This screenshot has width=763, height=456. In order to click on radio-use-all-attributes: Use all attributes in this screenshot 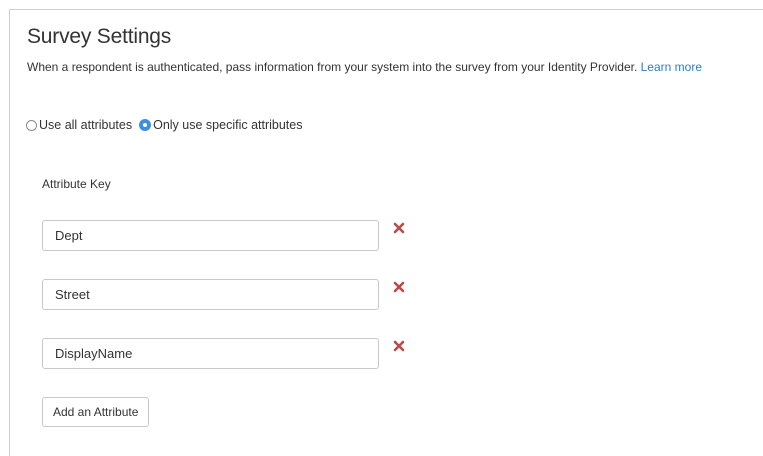, I will do `click(79, 125)`.